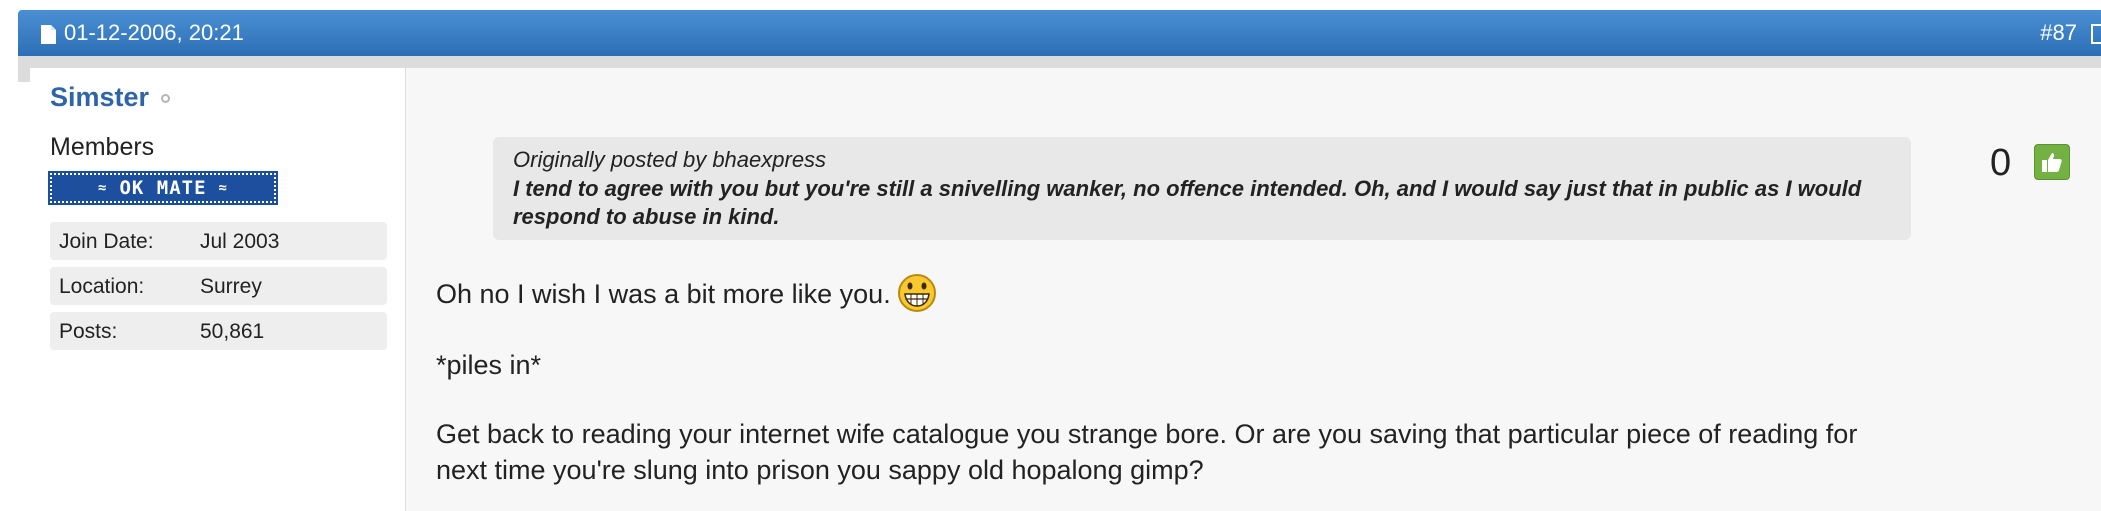 Image resolution: width=2101 pixels, height=511 pixels. What do you see at coordinates (231, 286) in the screenshot?
I see `location-value: Surrey` at bounding box center [231, 286].